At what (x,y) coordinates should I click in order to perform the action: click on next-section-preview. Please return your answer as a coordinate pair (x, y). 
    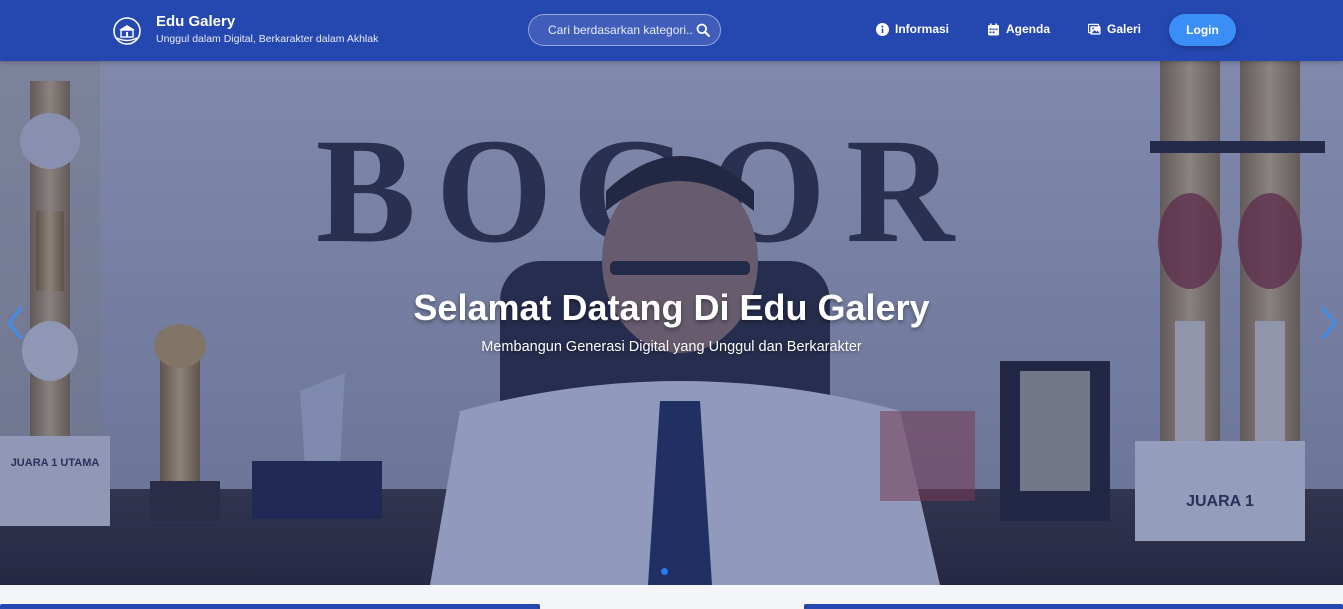
    Looking at the image, I should click on (671, 597).